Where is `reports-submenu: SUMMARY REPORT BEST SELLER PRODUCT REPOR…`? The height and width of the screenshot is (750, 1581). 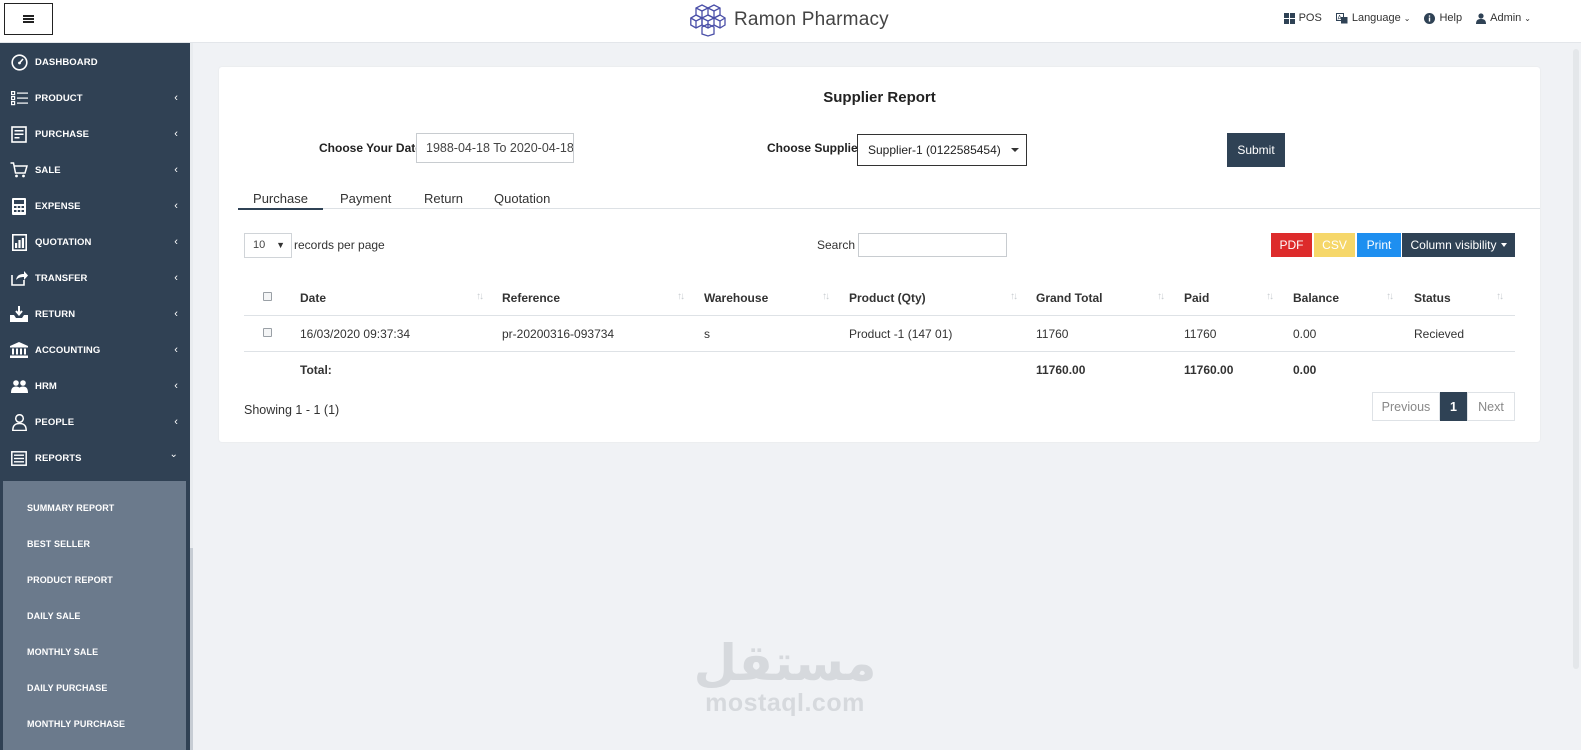
reports-submenu: SUMMARY REPORT BEST SELLER PRODUCT REPOR… is located at coordinates (94, 615).